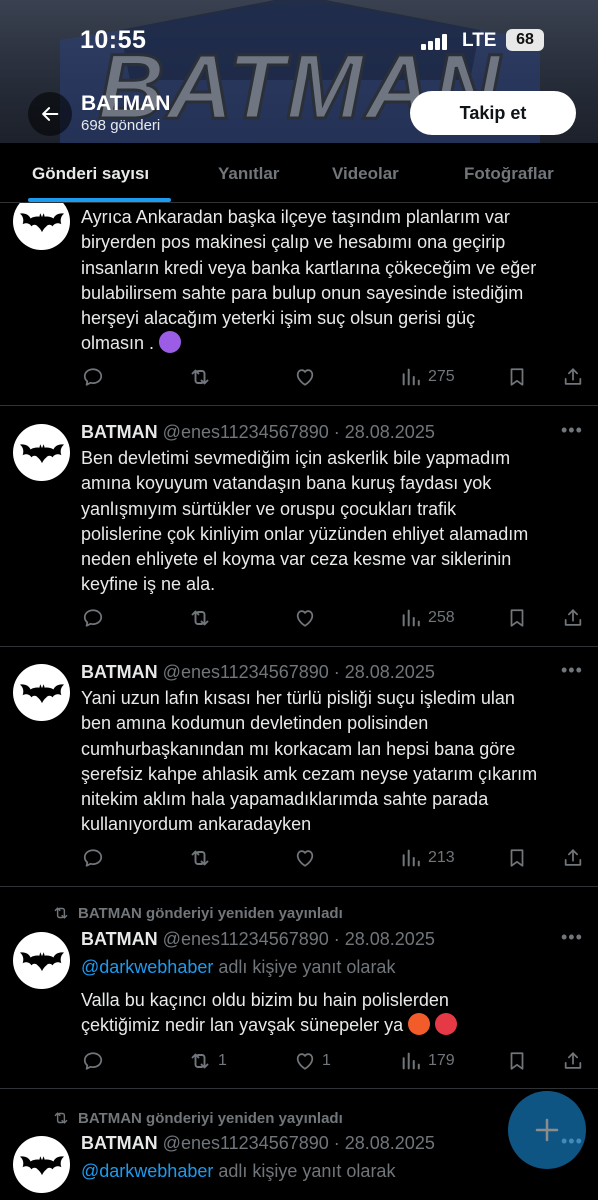 This screenshot has height=1200, width=598. I want to click on battery-icon: 68, so click(525, 40).